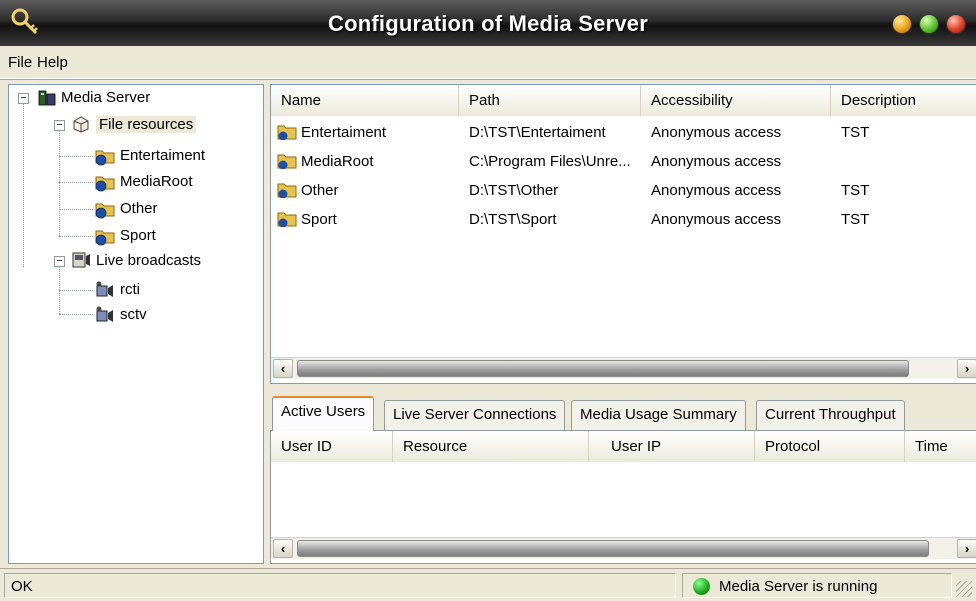 The image size is (976, 601). Describe the element at coordinates (672, 446) in the screenshot. I see `column-header-user-ip: User IP` at that location.